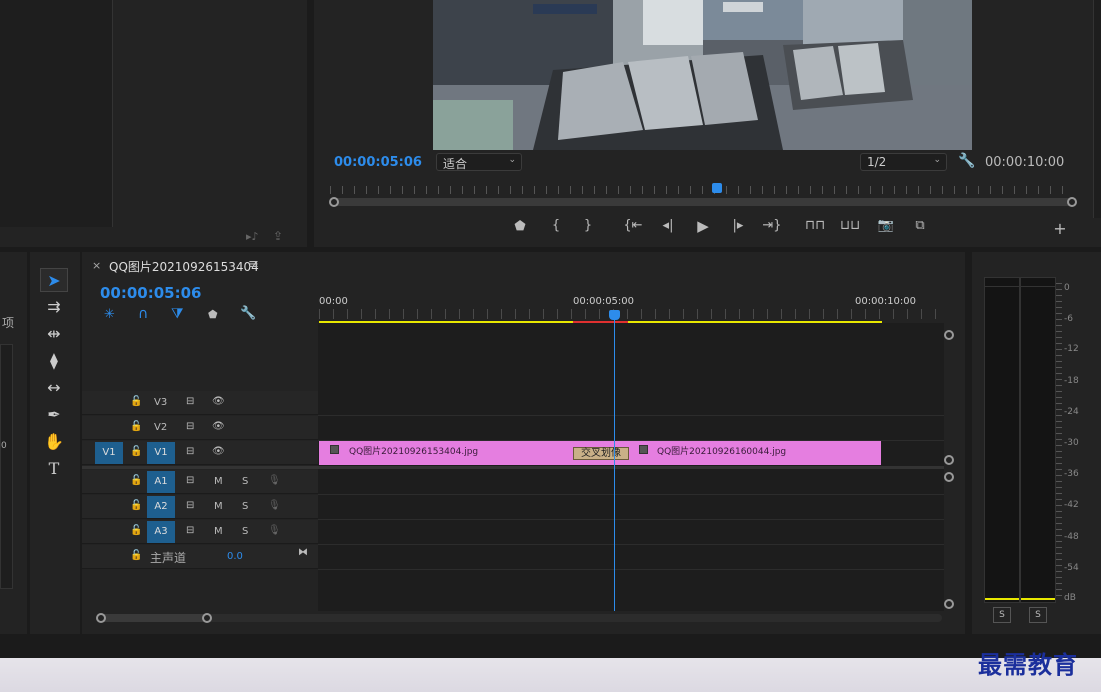  I want to click on go-to-out-icon: ⇥}, so click(772, 225).